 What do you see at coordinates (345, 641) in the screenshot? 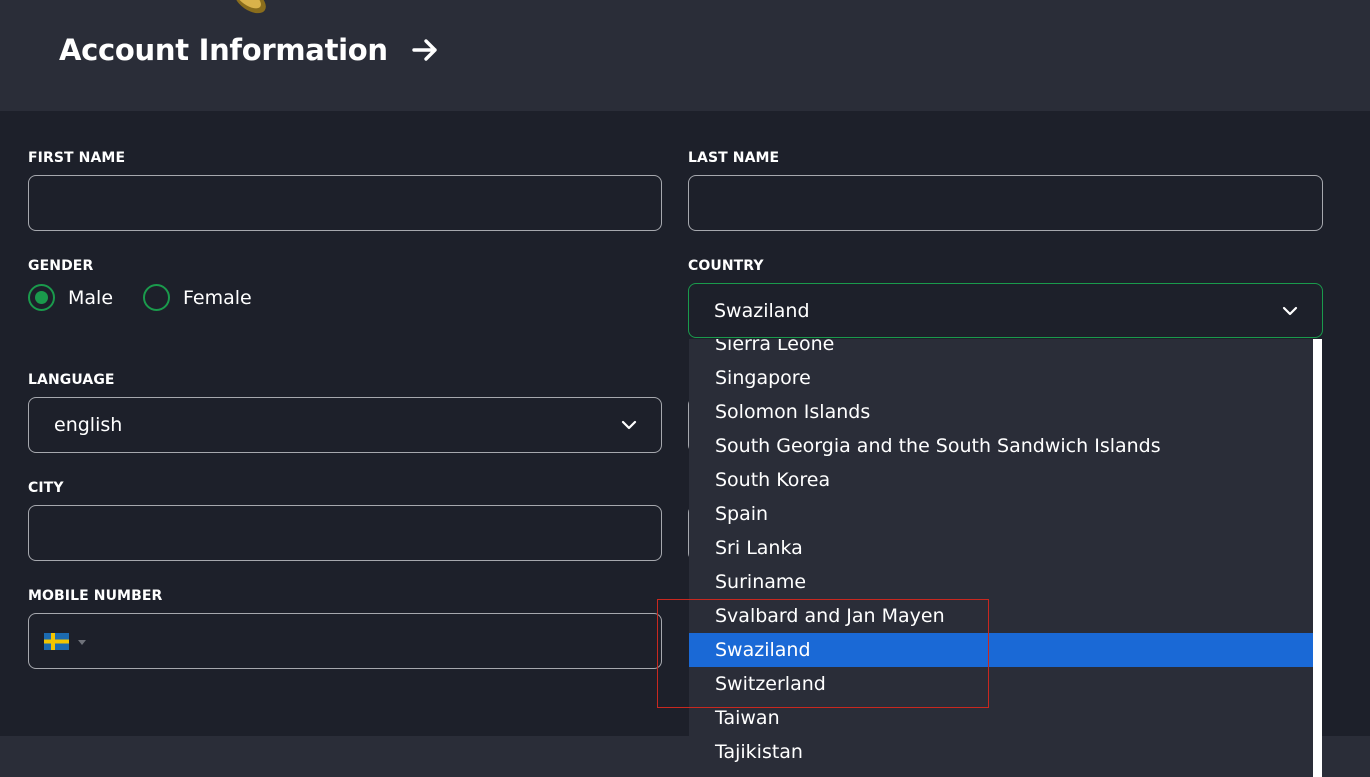
I see `mobile-number-field` at bounding box center [345, 641].